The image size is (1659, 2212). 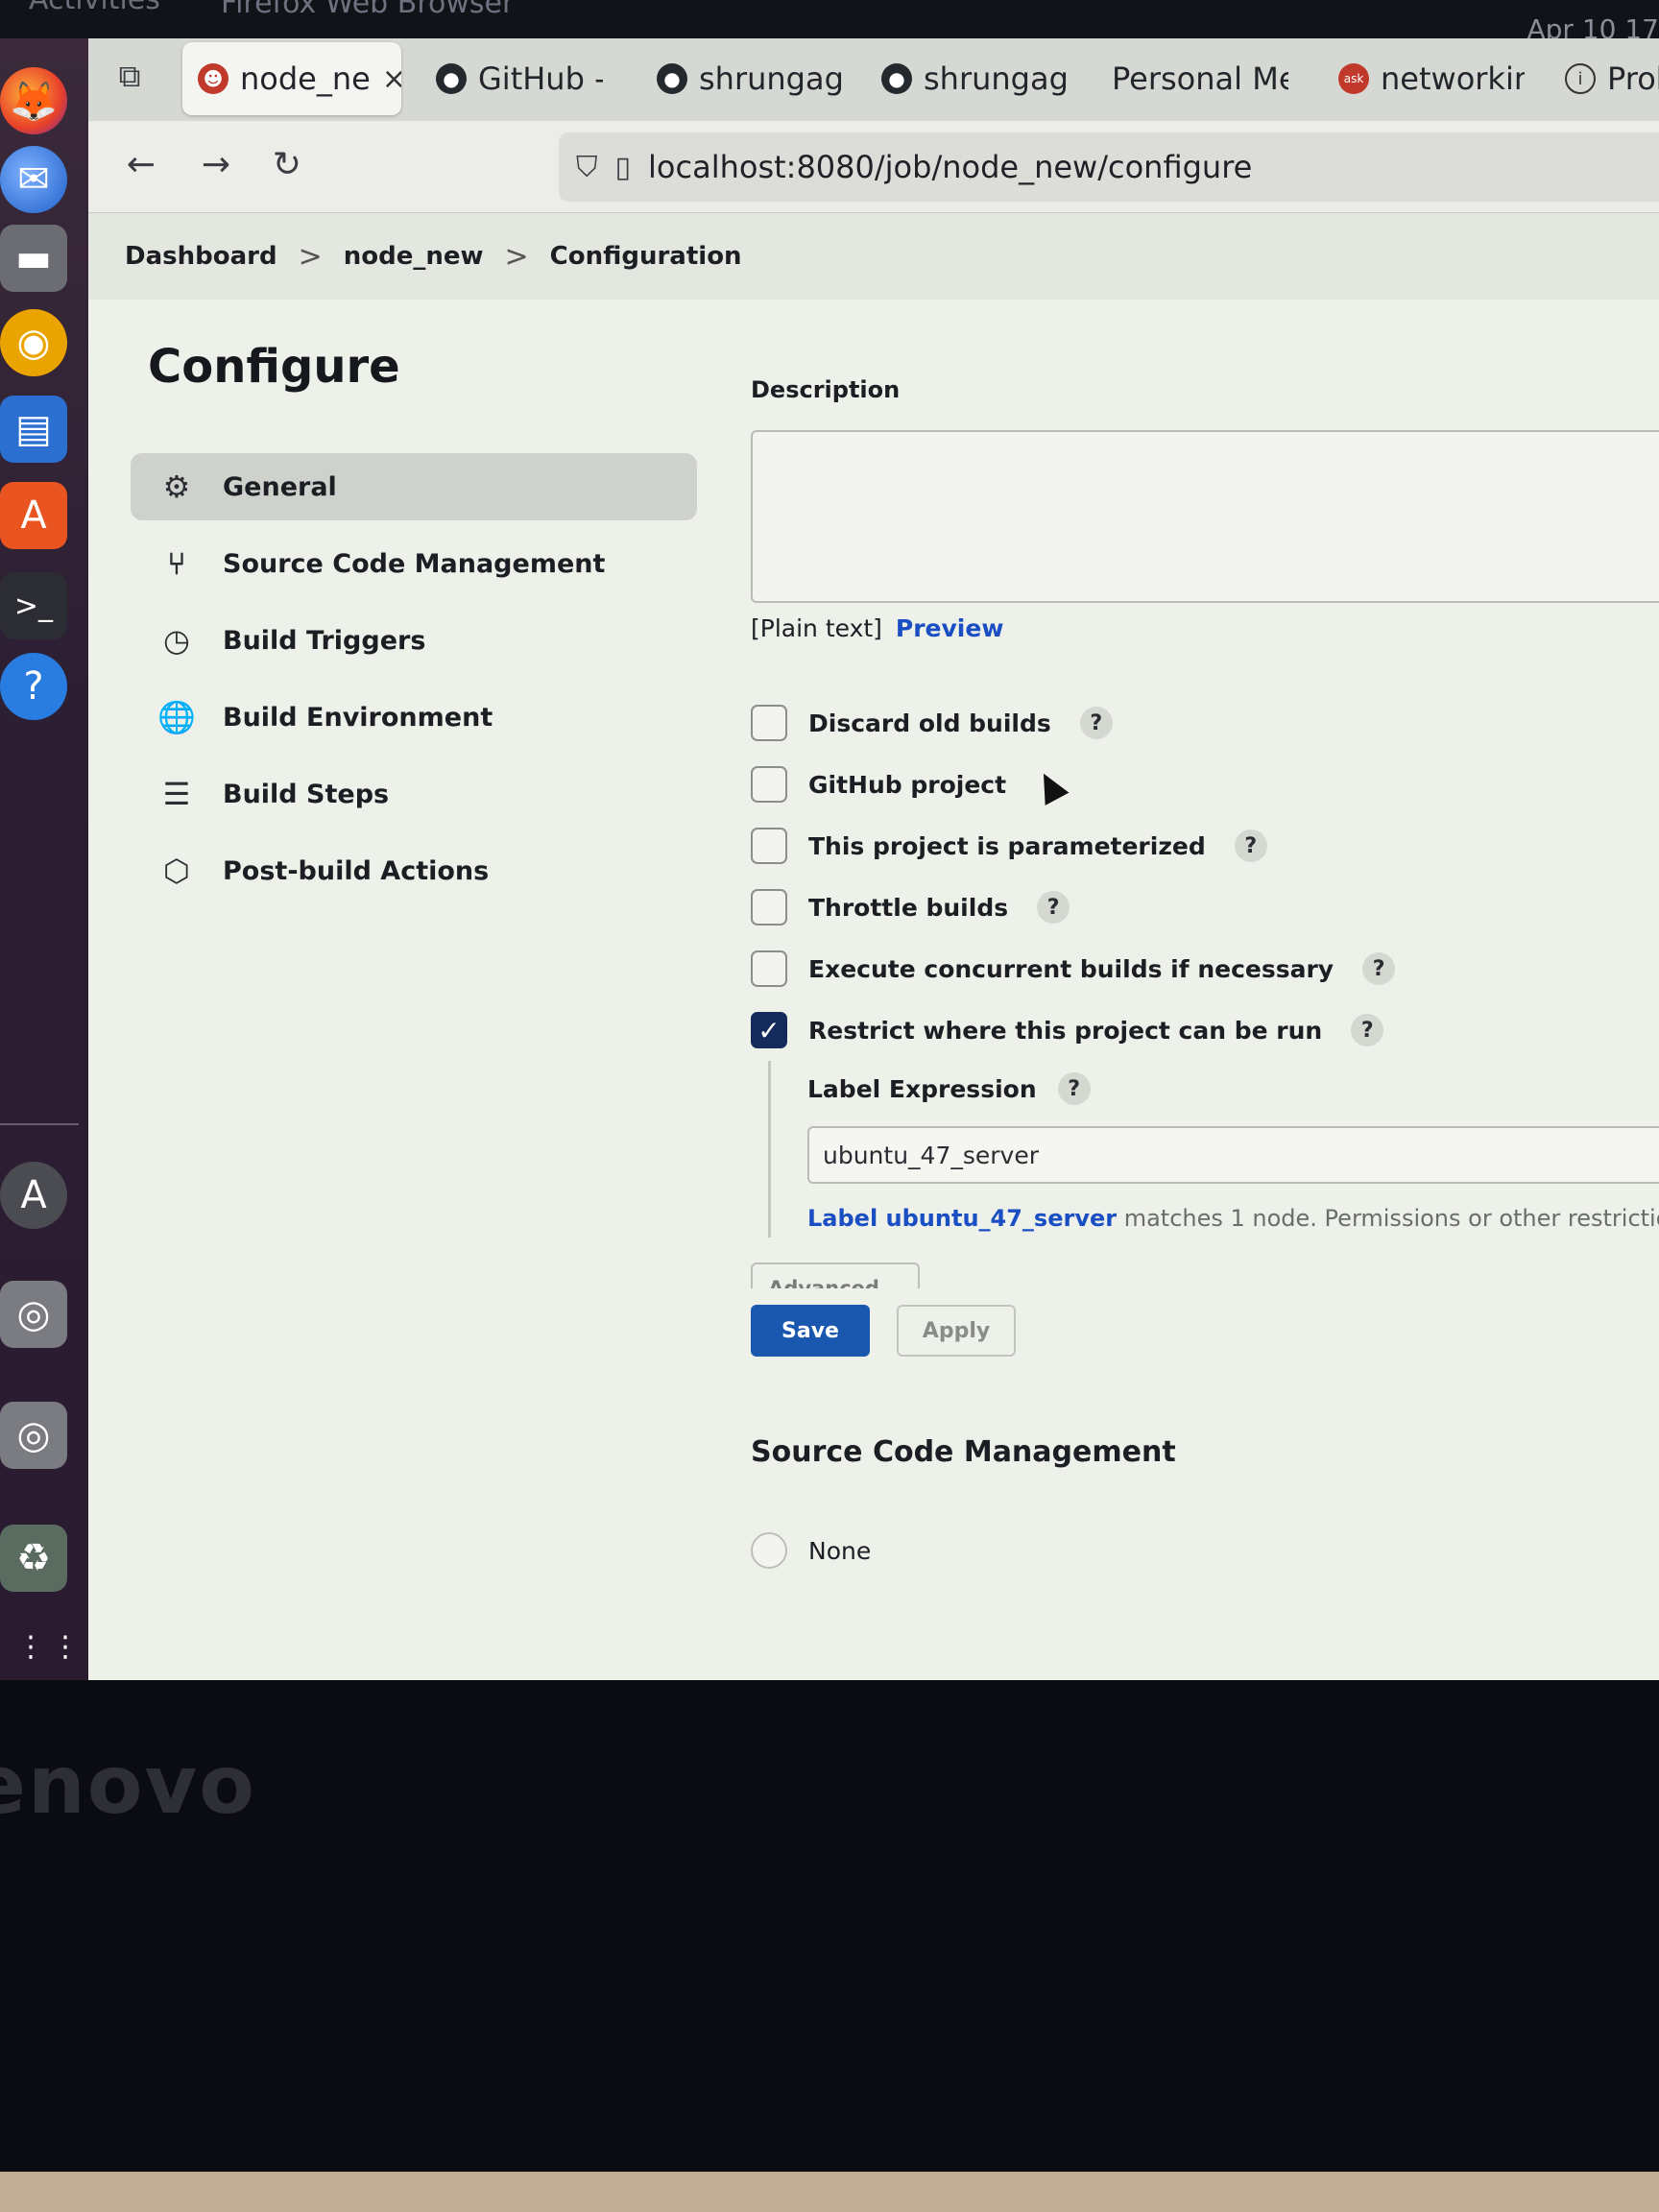 I want to click on tab-networking: ask networkin, so click(x=1424, y=78).